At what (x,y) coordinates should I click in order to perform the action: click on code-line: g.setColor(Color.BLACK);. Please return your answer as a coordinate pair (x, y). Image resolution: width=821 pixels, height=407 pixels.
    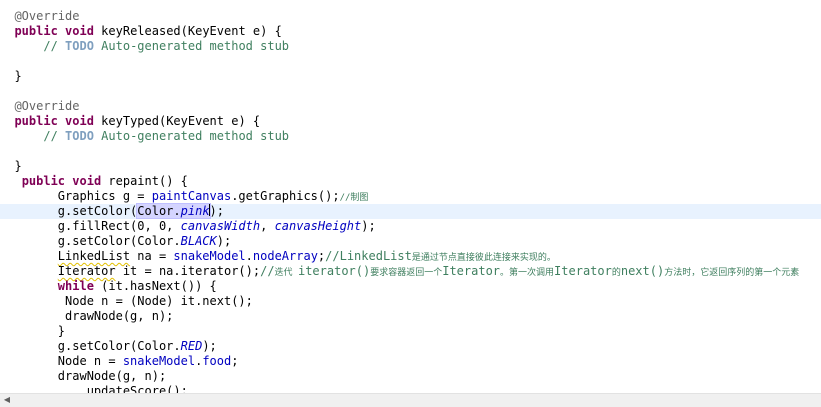
    Looking at the image, I should click on (116, 241).